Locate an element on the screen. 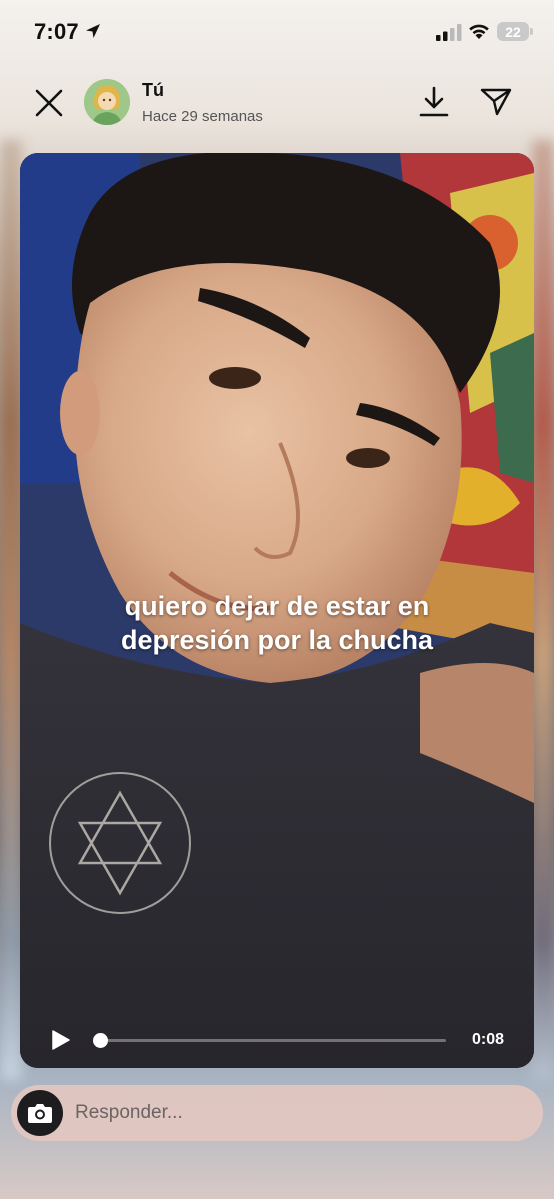  camera-button is located at coordinates (40, 1113).